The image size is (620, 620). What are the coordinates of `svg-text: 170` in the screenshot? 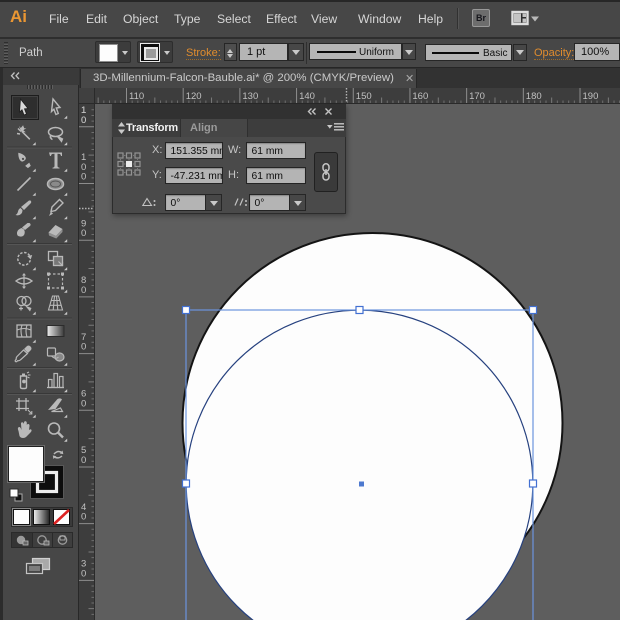 It's located at (477, 96).